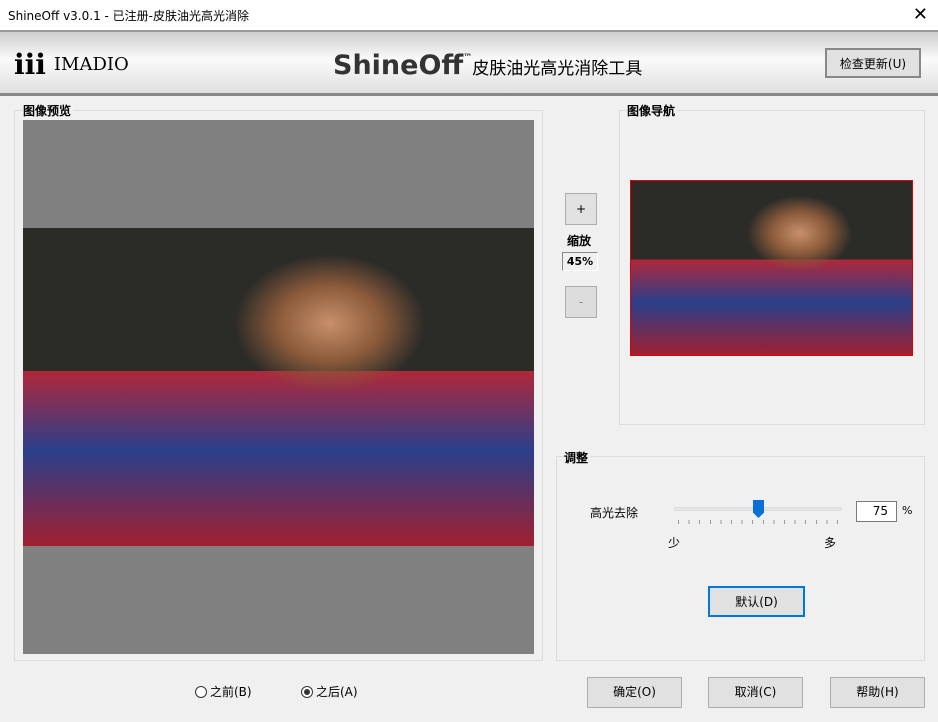 The width and height of the screenshot is (938, 722). What do you see at coordinates (30, 64) in the screenshot?
I see `logo-mark: iii` at bounding box center [30, 64].